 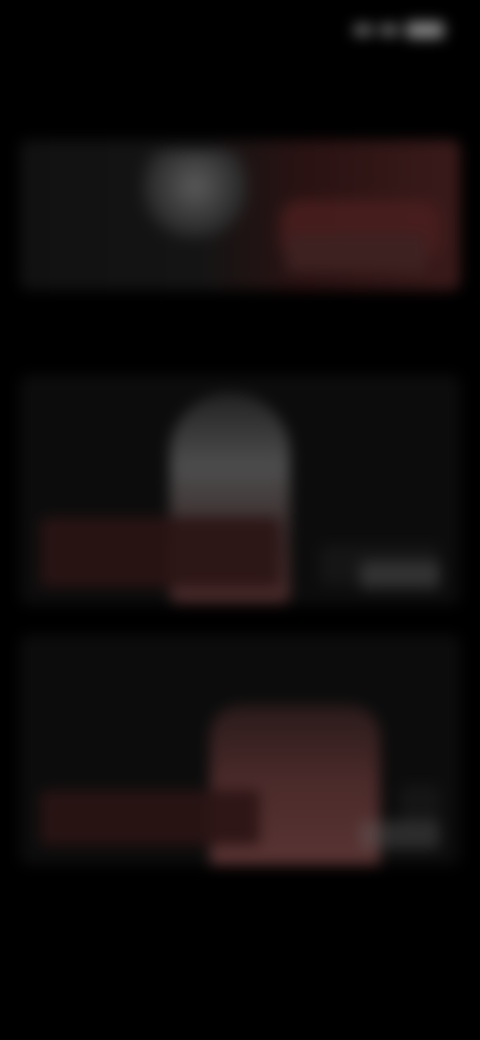 What do you see at coordinates (240, 30) in the screenshot?
I see `status-bar` at bounding box center [240, 30].